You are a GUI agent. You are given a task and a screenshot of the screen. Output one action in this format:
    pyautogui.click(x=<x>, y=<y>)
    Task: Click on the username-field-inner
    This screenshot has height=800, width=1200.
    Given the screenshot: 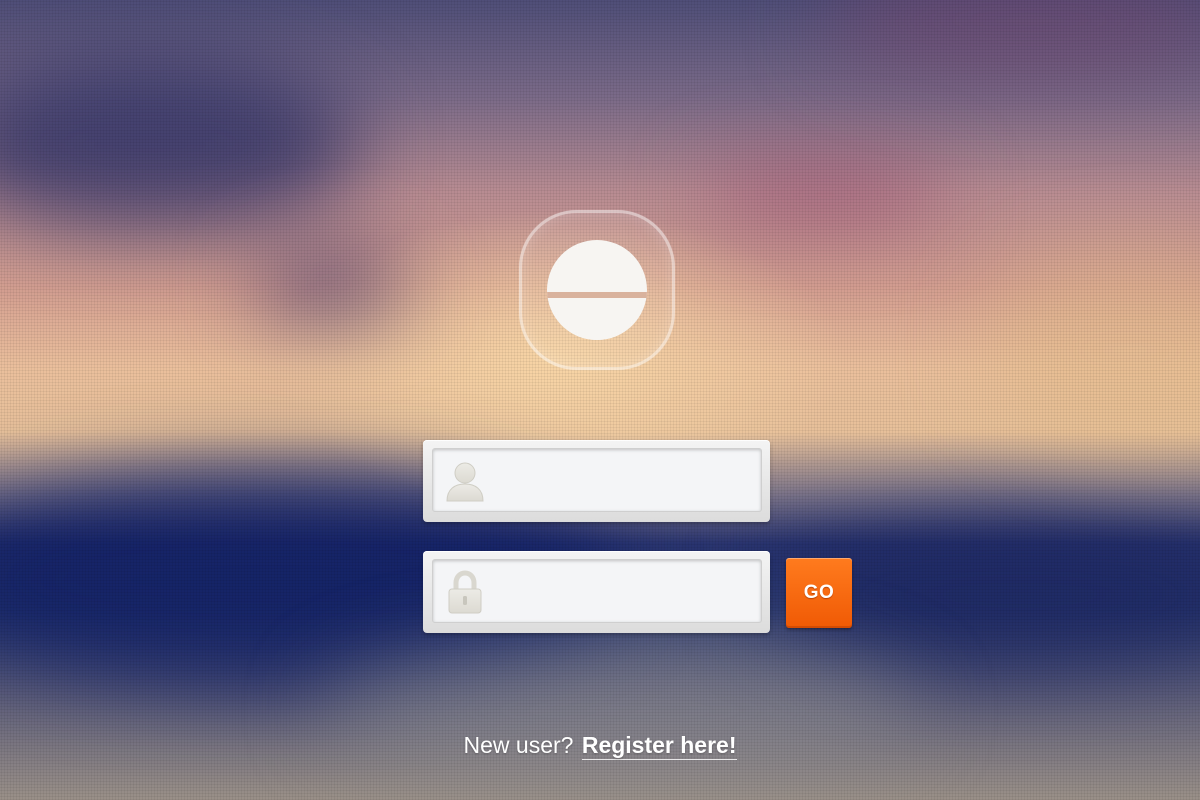 What is the action you would take?
    pyautogui.click(x=597, y=480)
    